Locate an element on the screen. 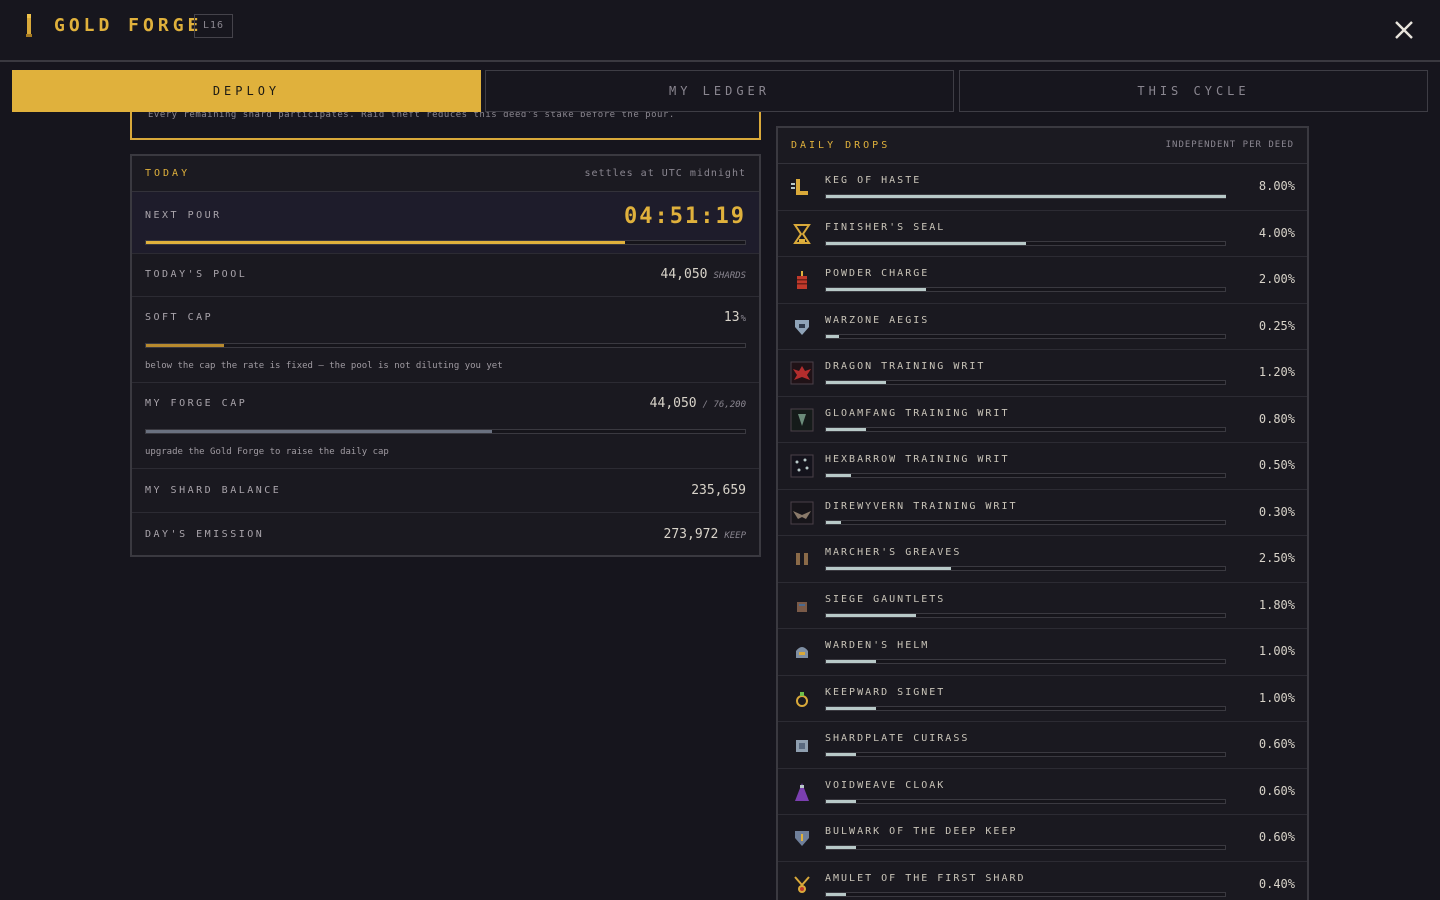  hexbarrow-icon is located at coordinates (802, 466).